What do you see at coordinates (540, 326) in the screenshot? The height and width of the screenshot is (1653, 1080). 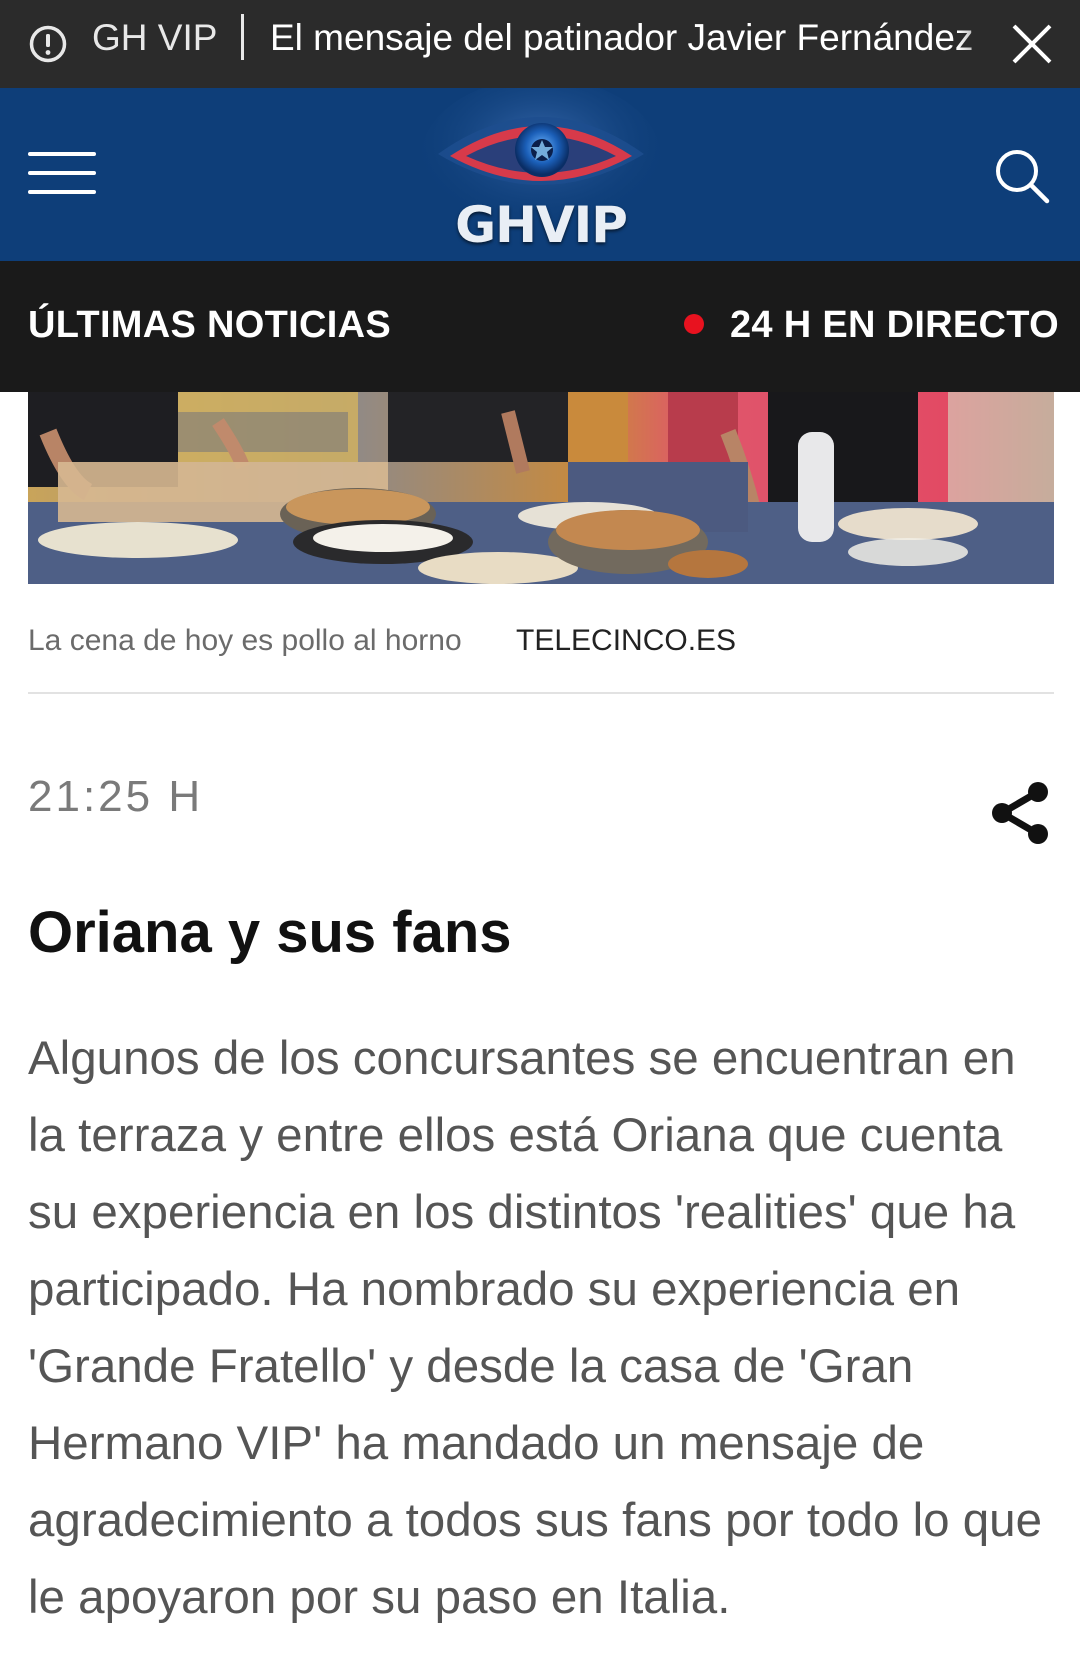 I see `section-nav: ÚLTIMAS NOTICIAS 24 H EN DIRECTO` at bounding box center [540, 326].